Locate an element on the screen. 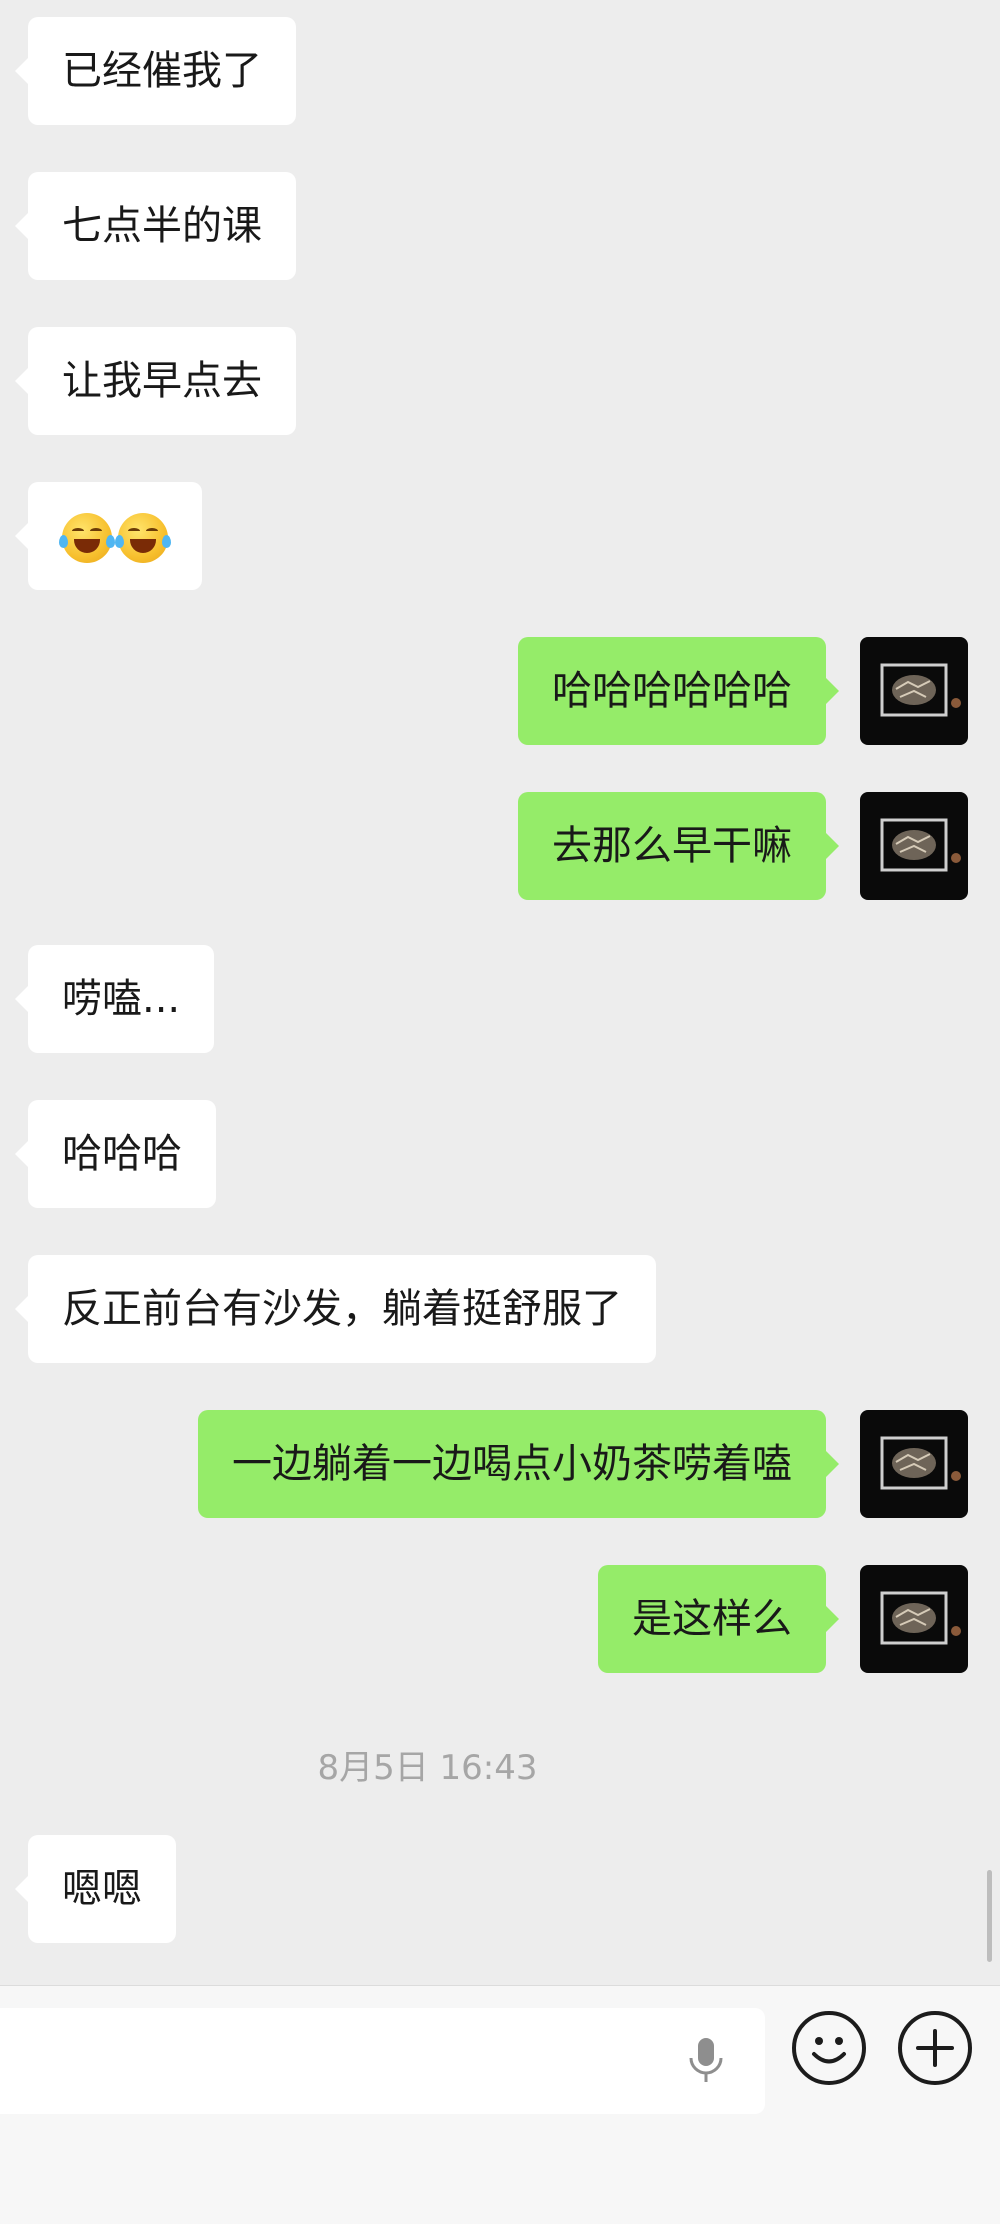 The height and width of the screenshot is (2224, 1000). message-row-incoming: 哈哈哈 is located at coordinates (500, 1154).